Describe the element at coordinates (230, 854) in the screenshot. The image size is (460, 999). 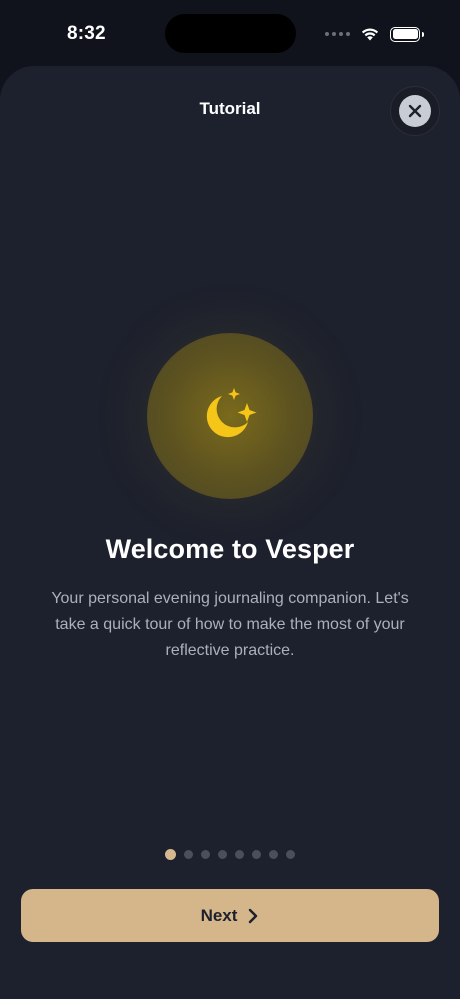
I see `page-indicator` at that location.